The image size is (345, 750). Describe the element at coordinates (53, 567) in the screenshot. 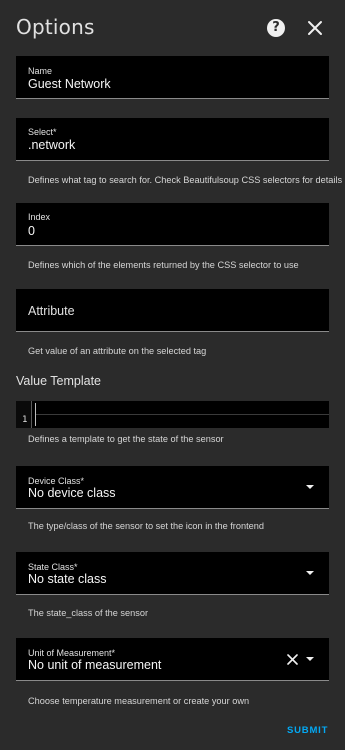

I see `state-class-label: State Class*` at that location.